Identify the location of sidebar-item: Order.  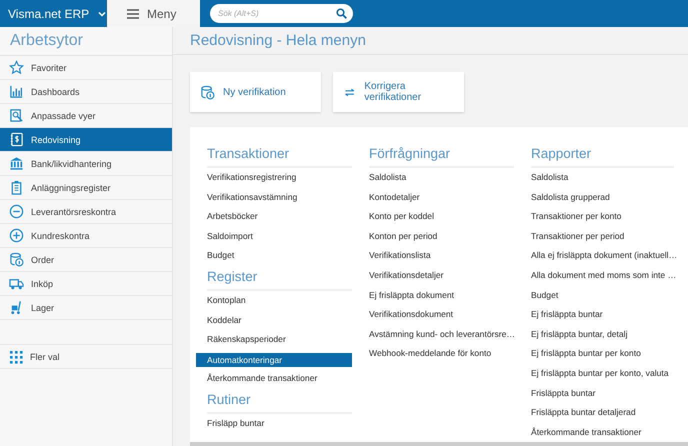
(86, 260).